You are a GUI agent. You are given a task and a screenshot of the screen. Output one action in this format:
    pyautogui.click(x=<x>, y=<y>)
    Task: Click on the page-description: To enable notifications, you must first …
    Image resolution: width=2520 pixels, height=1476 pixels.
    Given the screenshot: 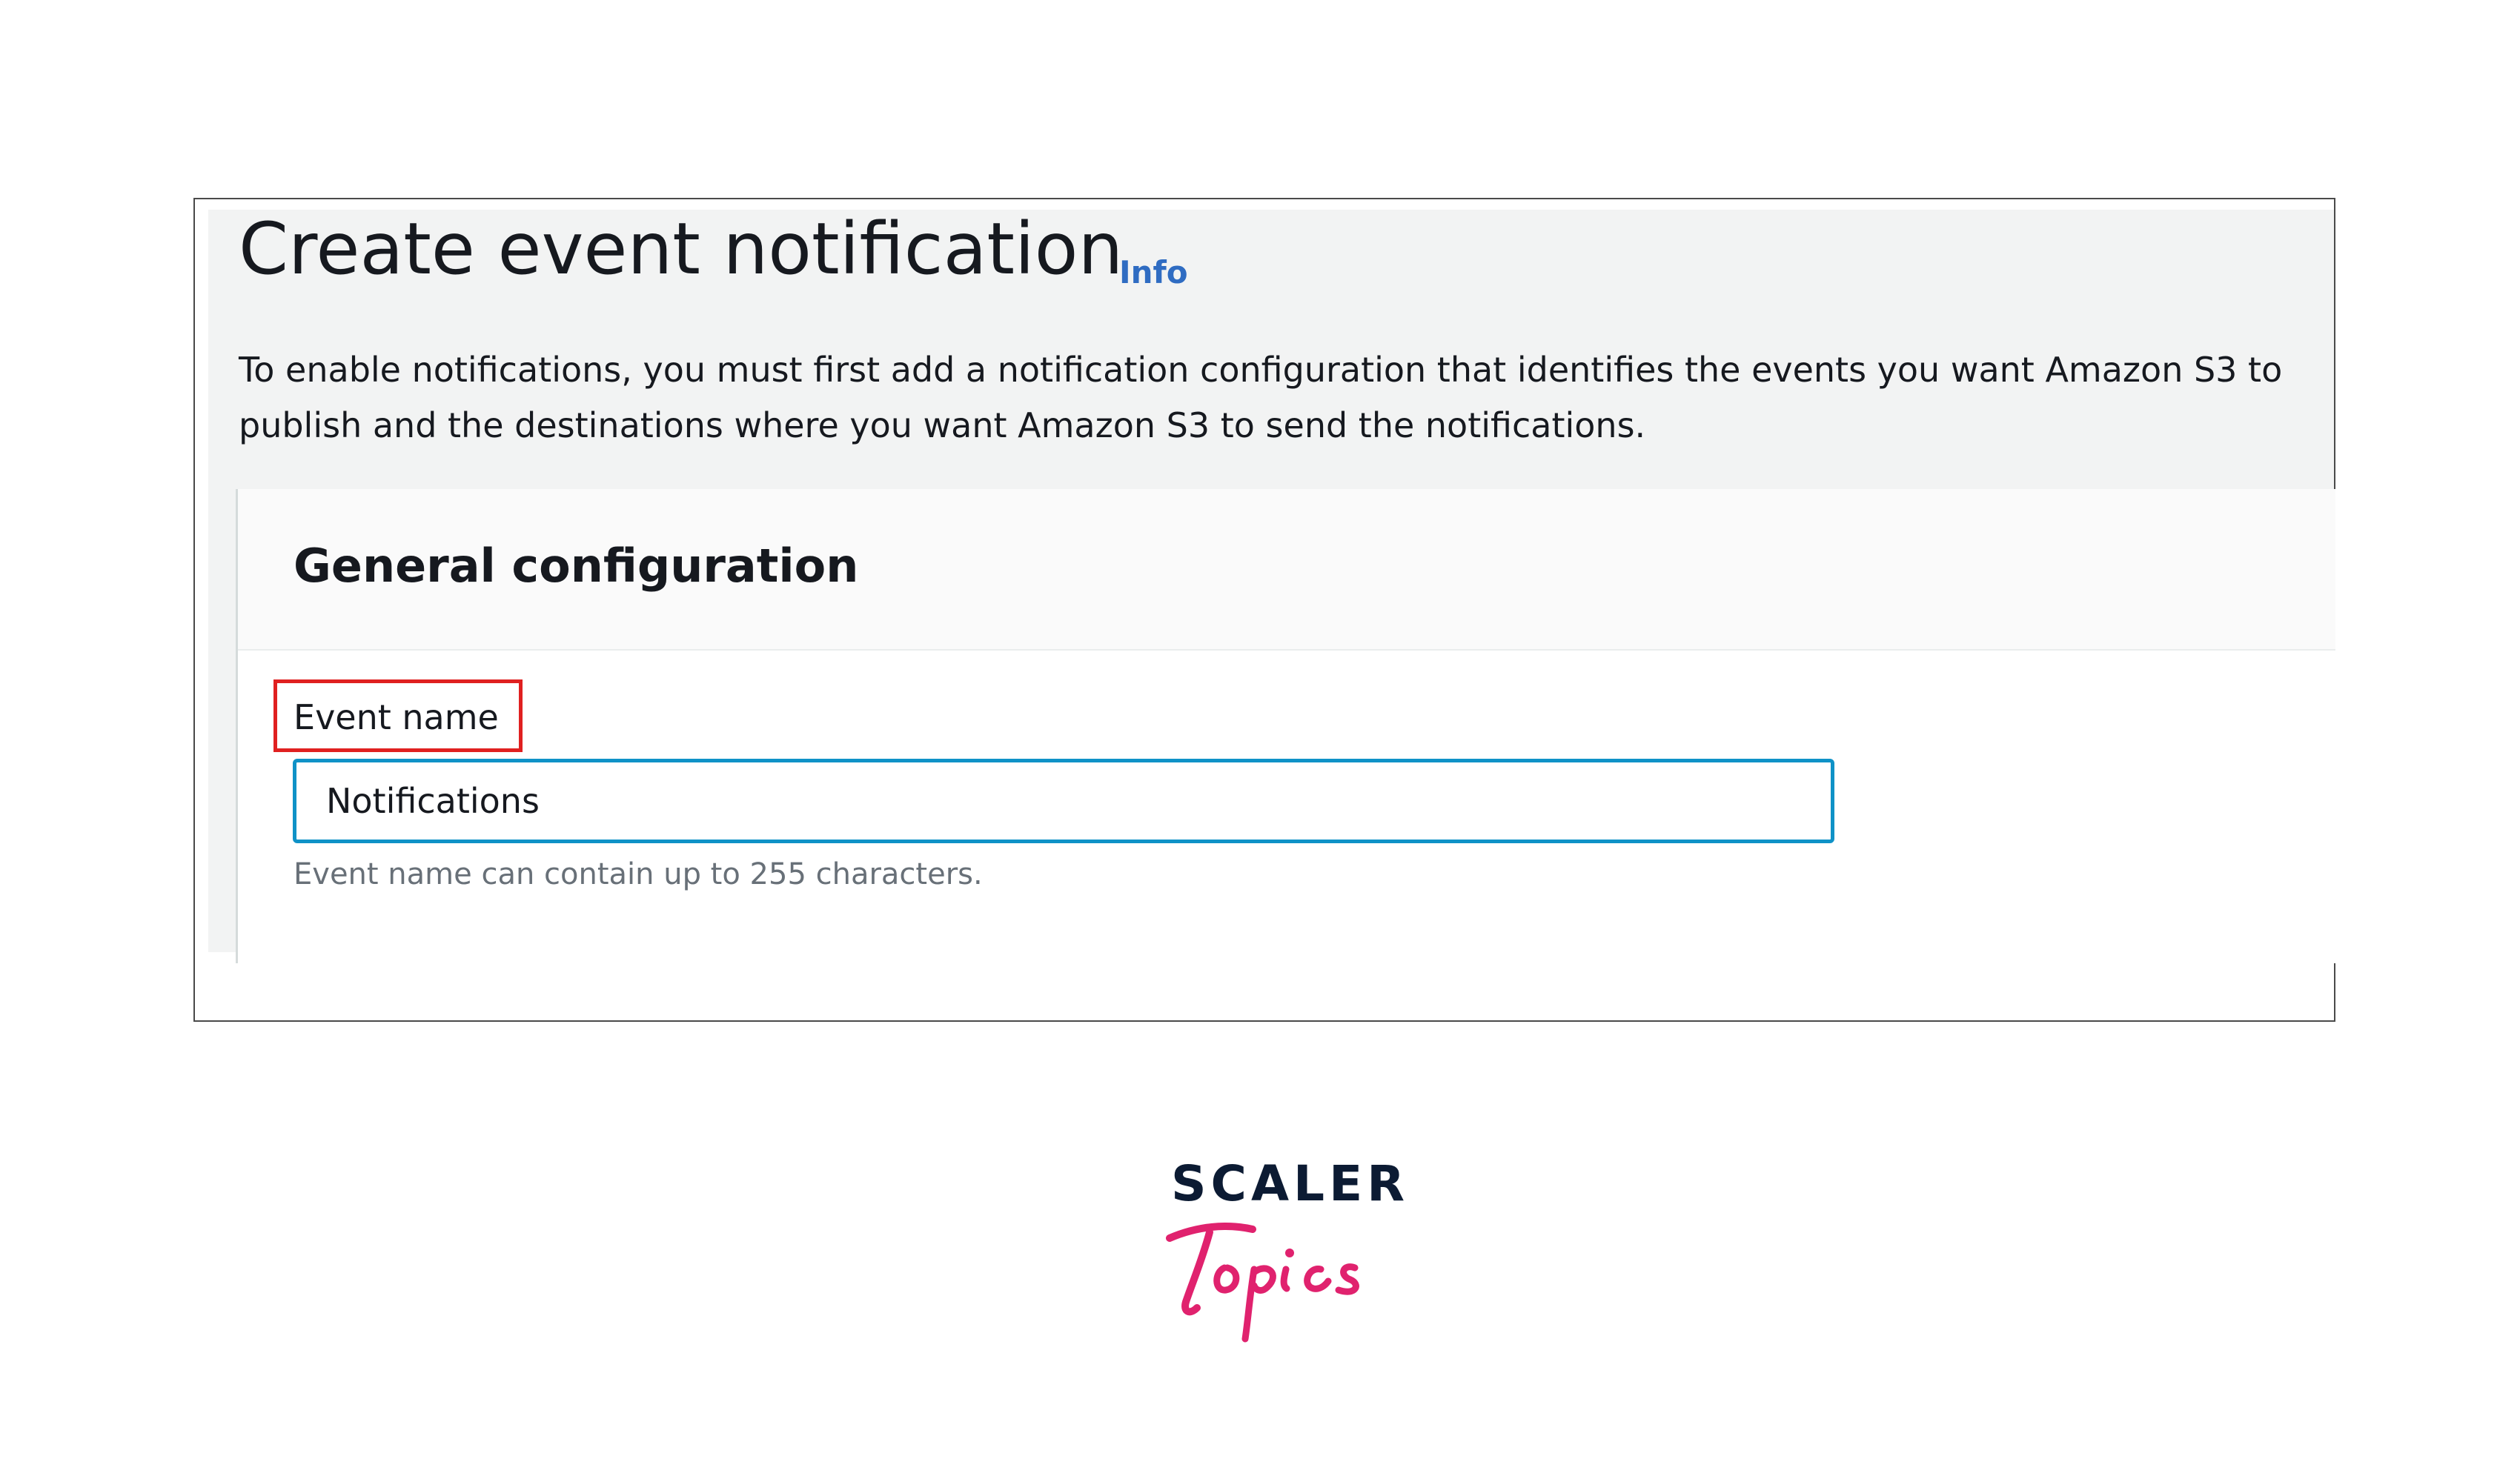 What is the action you would take?
    pyautogui.click(x=1261, y=397)
    